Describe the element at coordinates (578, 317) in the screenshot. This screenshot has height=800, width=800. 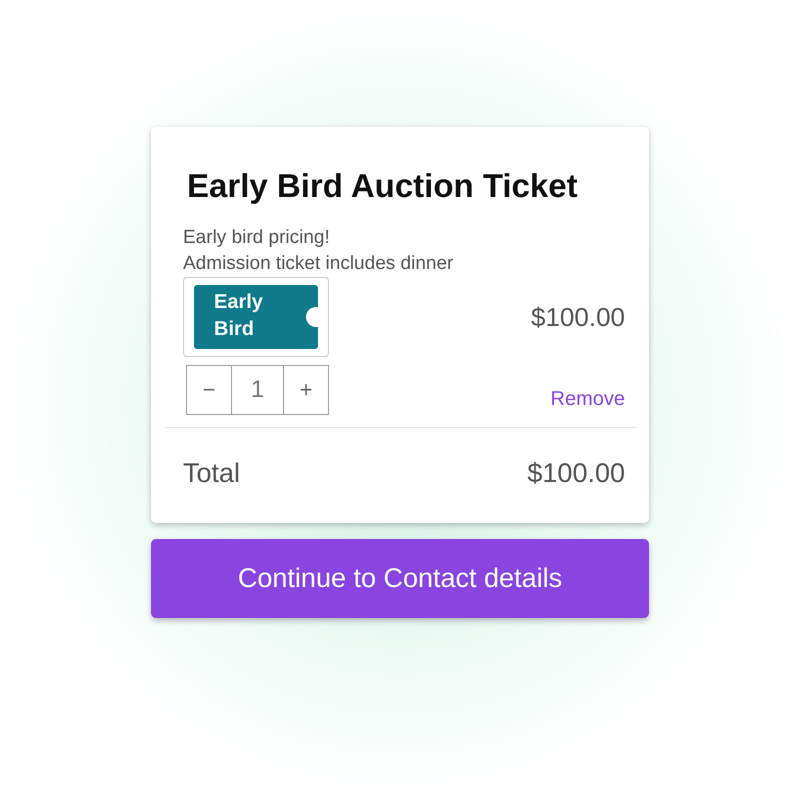
I see `price-text: $100.00` at that location.